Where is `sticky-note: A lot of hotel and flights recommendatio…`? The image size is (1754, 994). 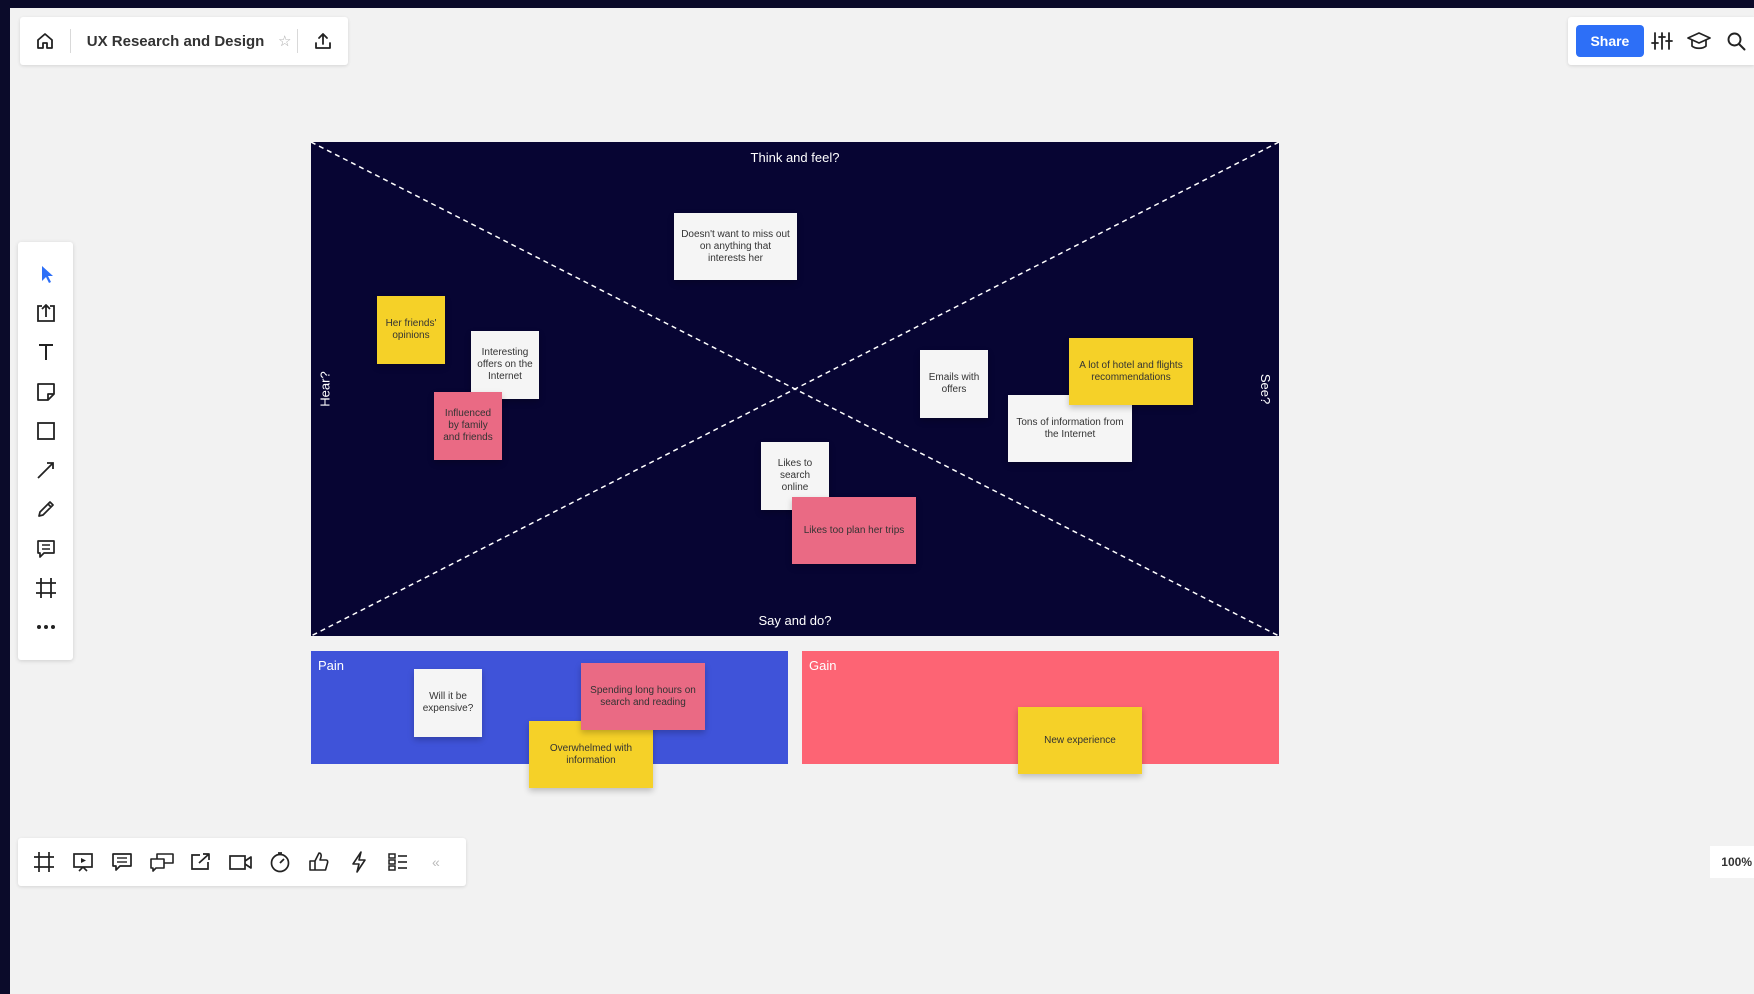
sticky-note: A lot of hotel and flights recommendatio… is located at coordinates (1131, 371).